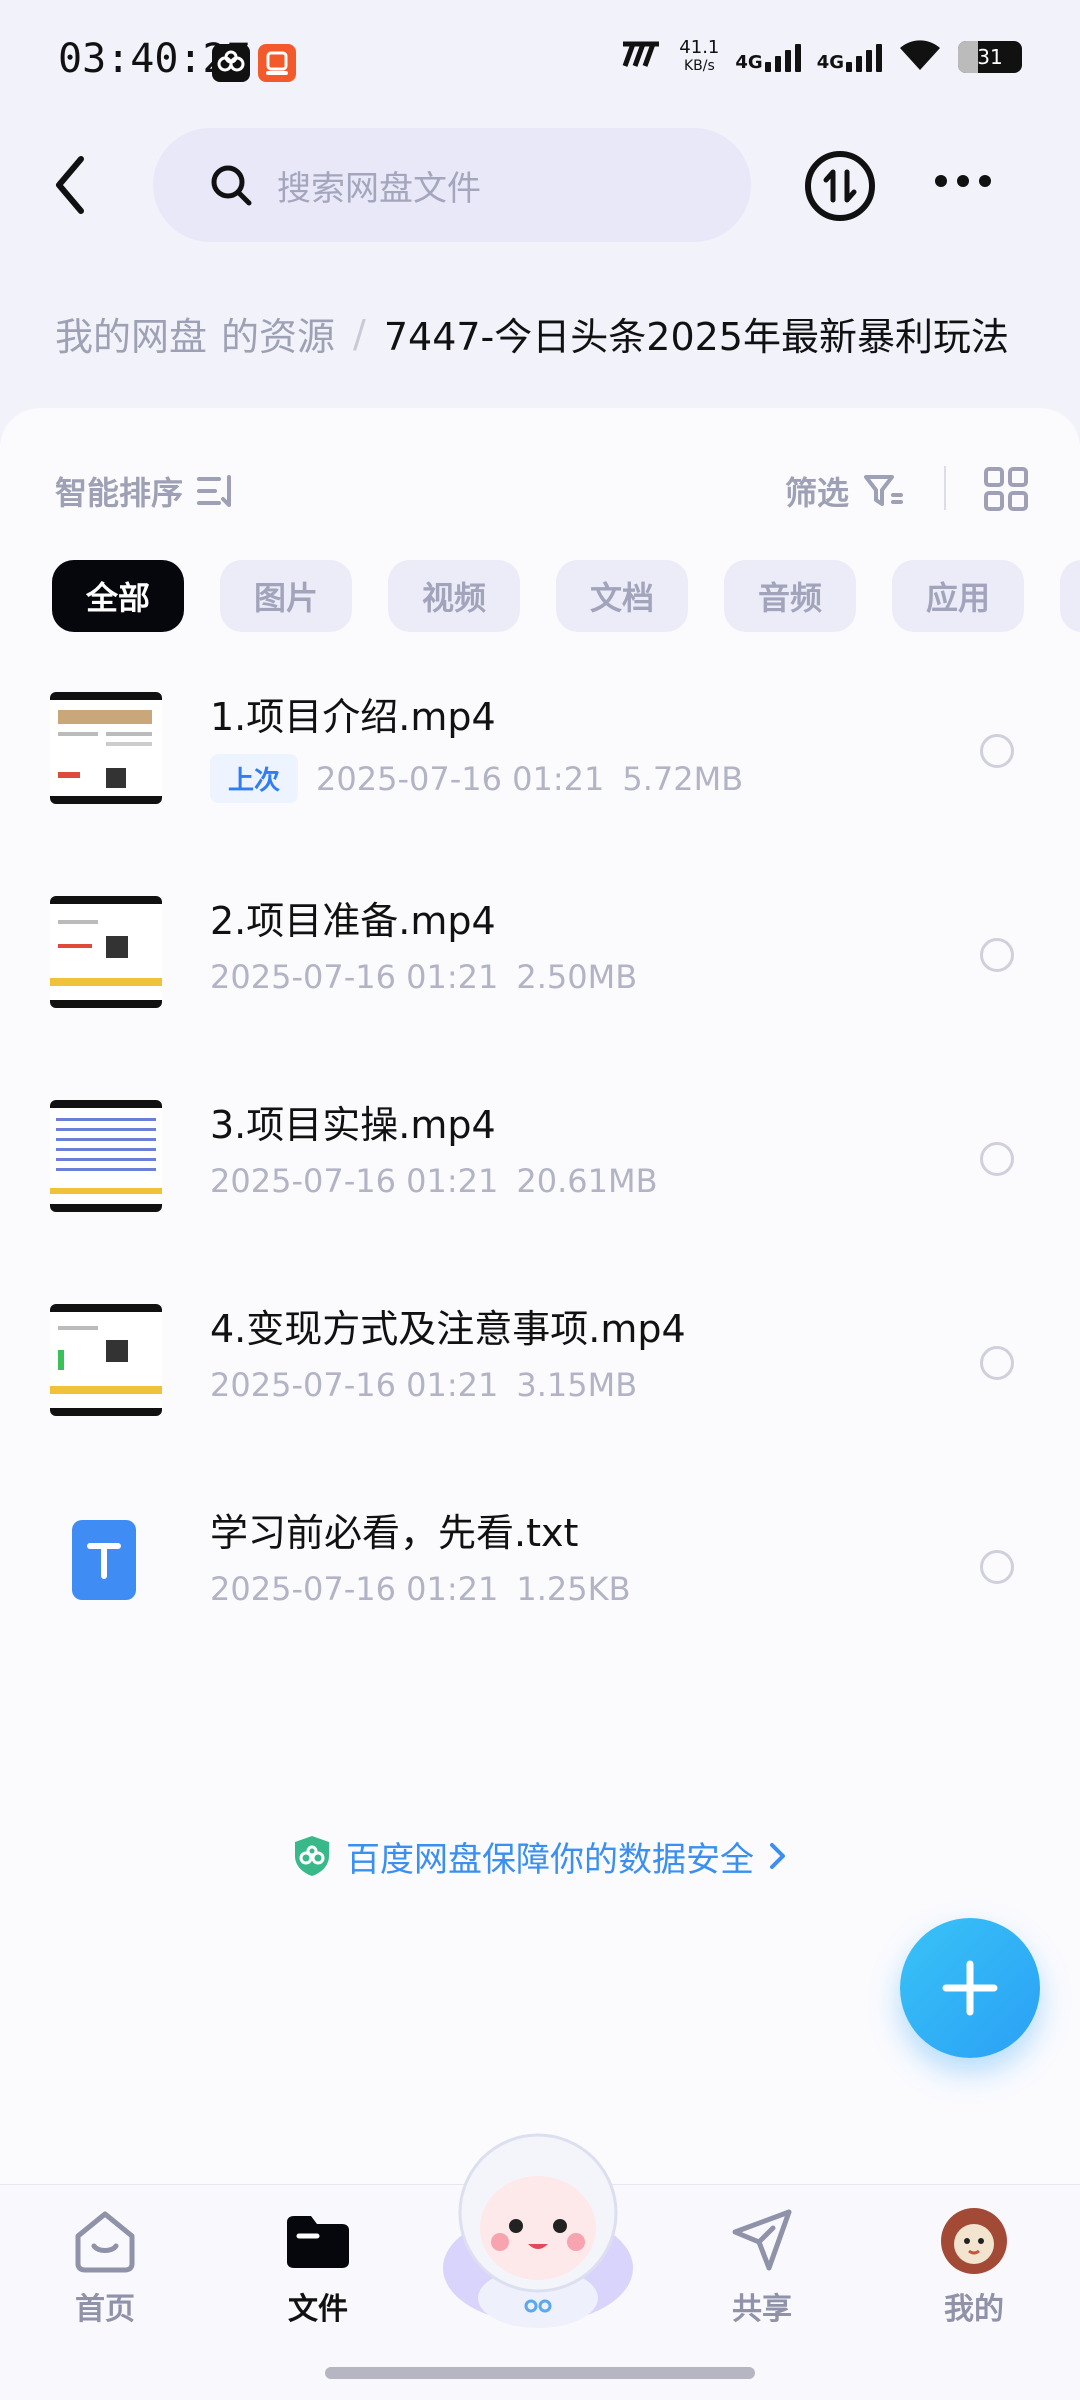  I want to click on ai-assistant-mascot, so click(538, 2228).